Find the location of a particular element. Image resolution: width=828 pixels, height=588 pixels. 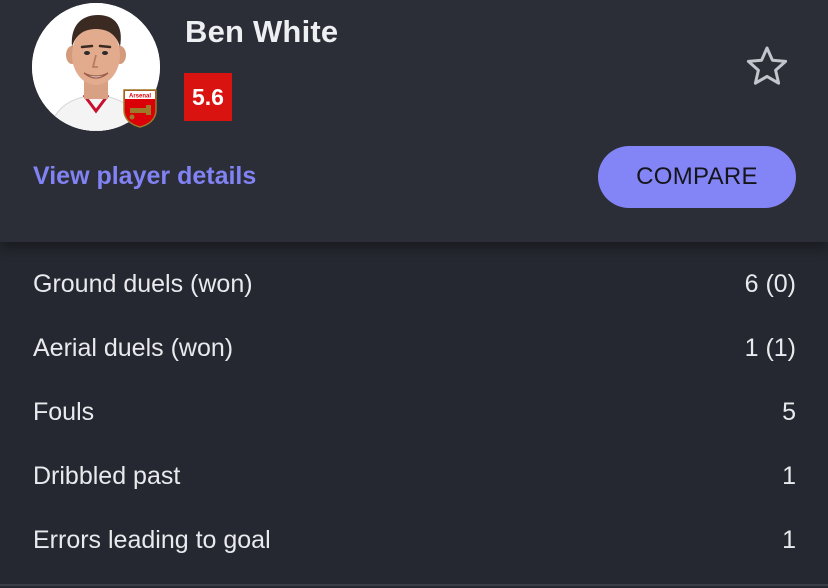

favorite-button is located at coordinates (767, 66).